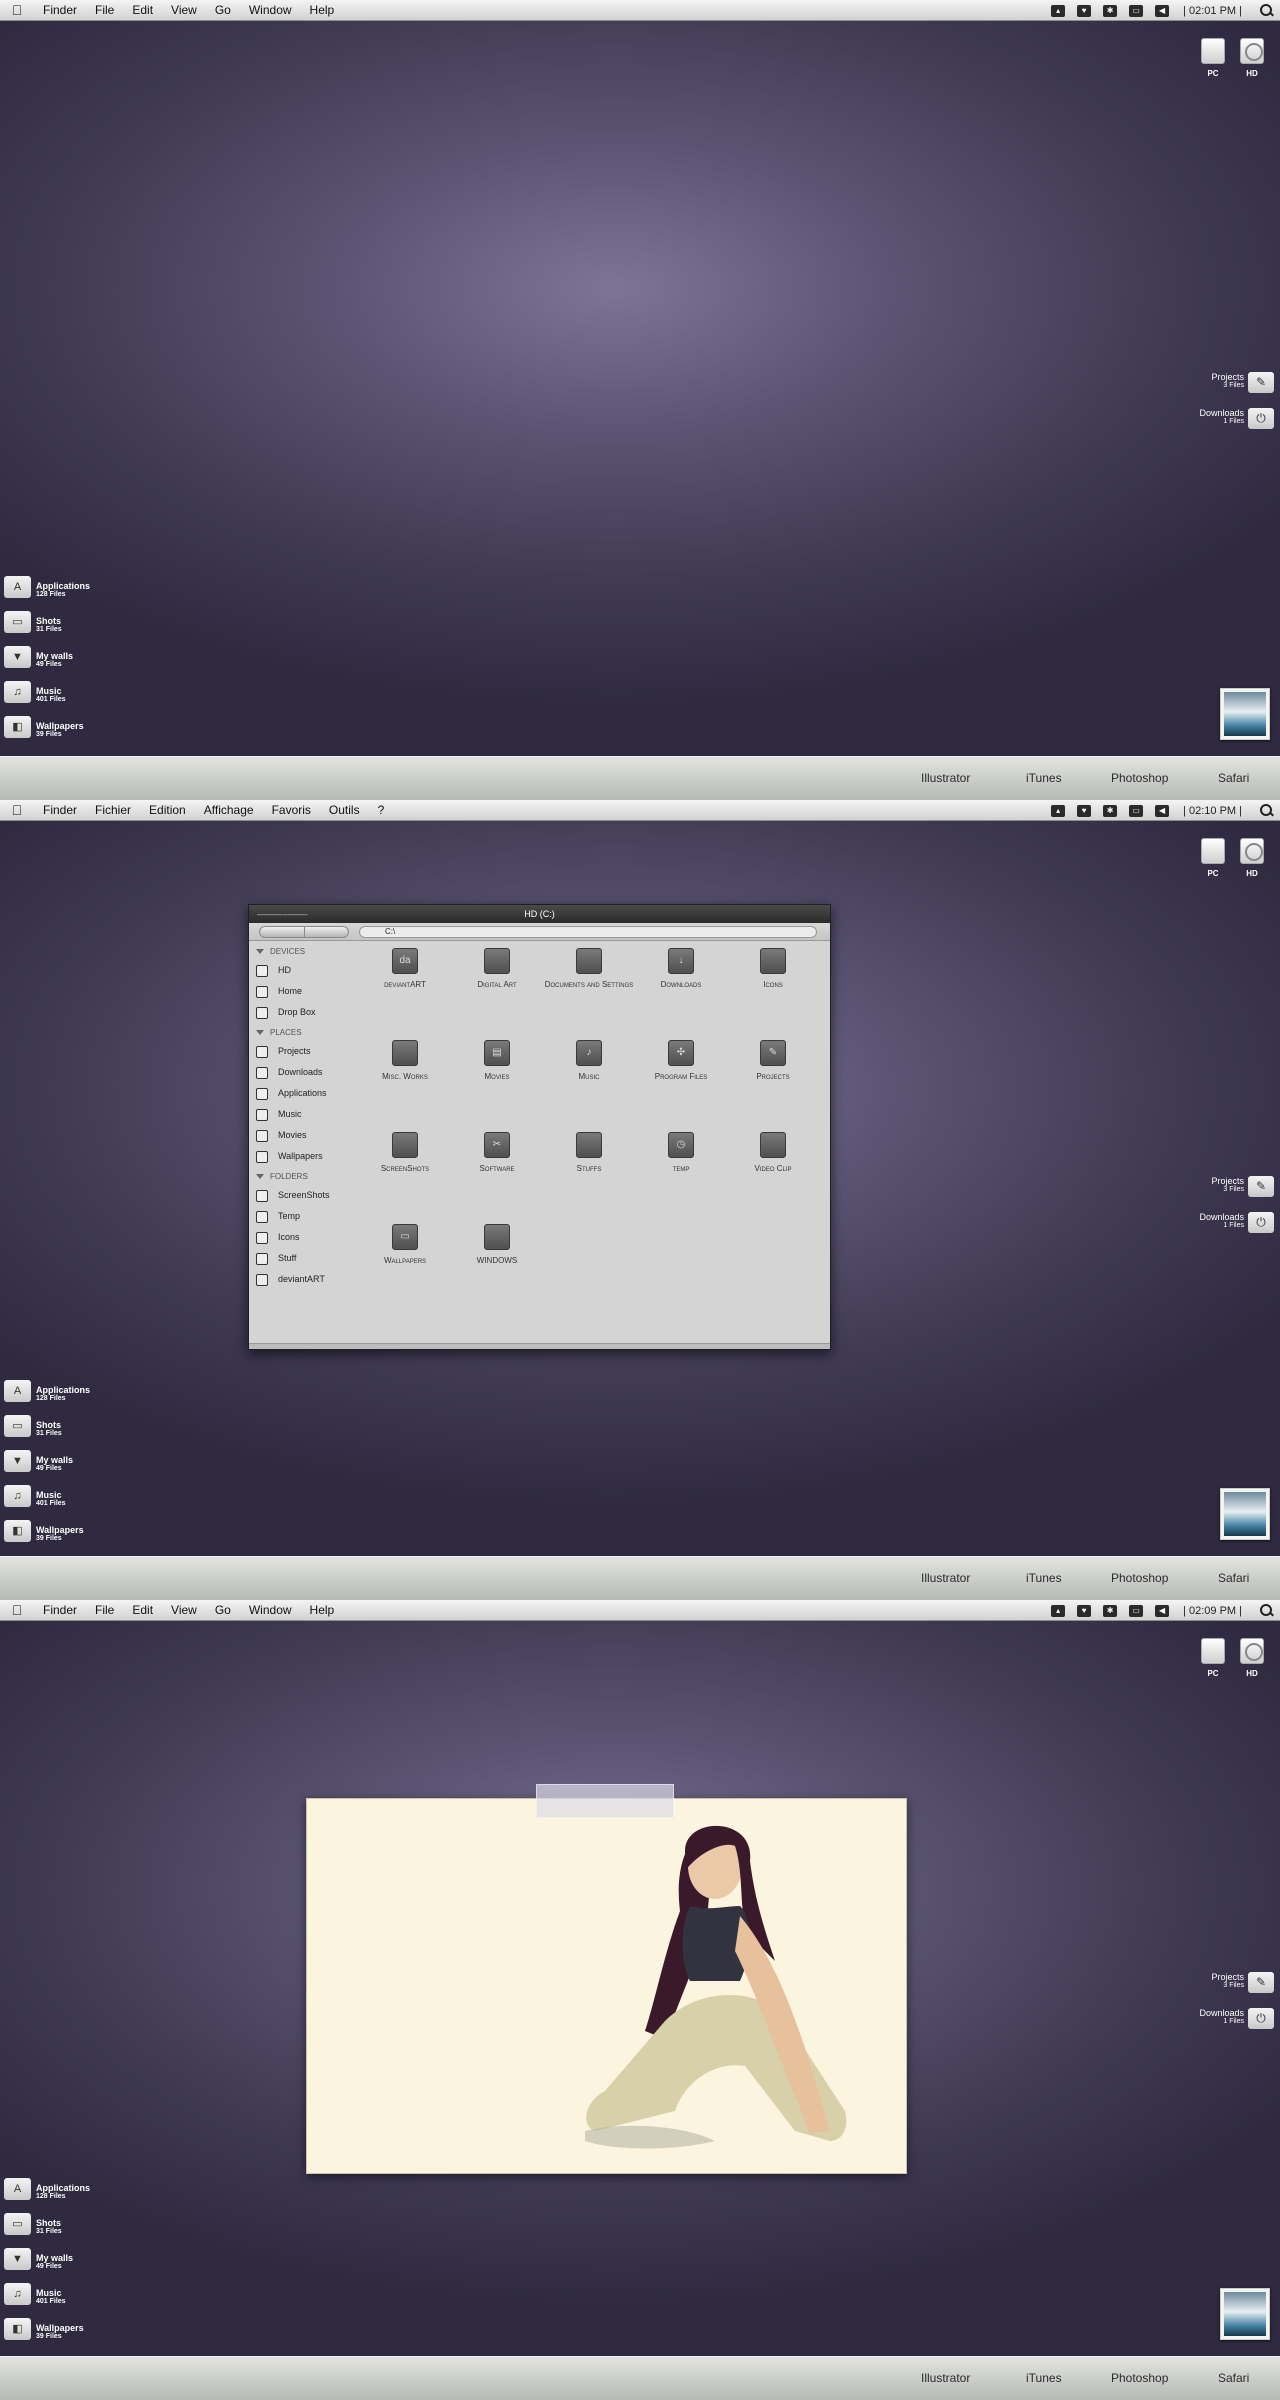 The height and width of the screenshot is (2400, 1280). What do you see at coordinates (47, 1391) in the screenshot?
I see `stack-applications: A Applications 128 Files` at bounding box center [47, 1391].